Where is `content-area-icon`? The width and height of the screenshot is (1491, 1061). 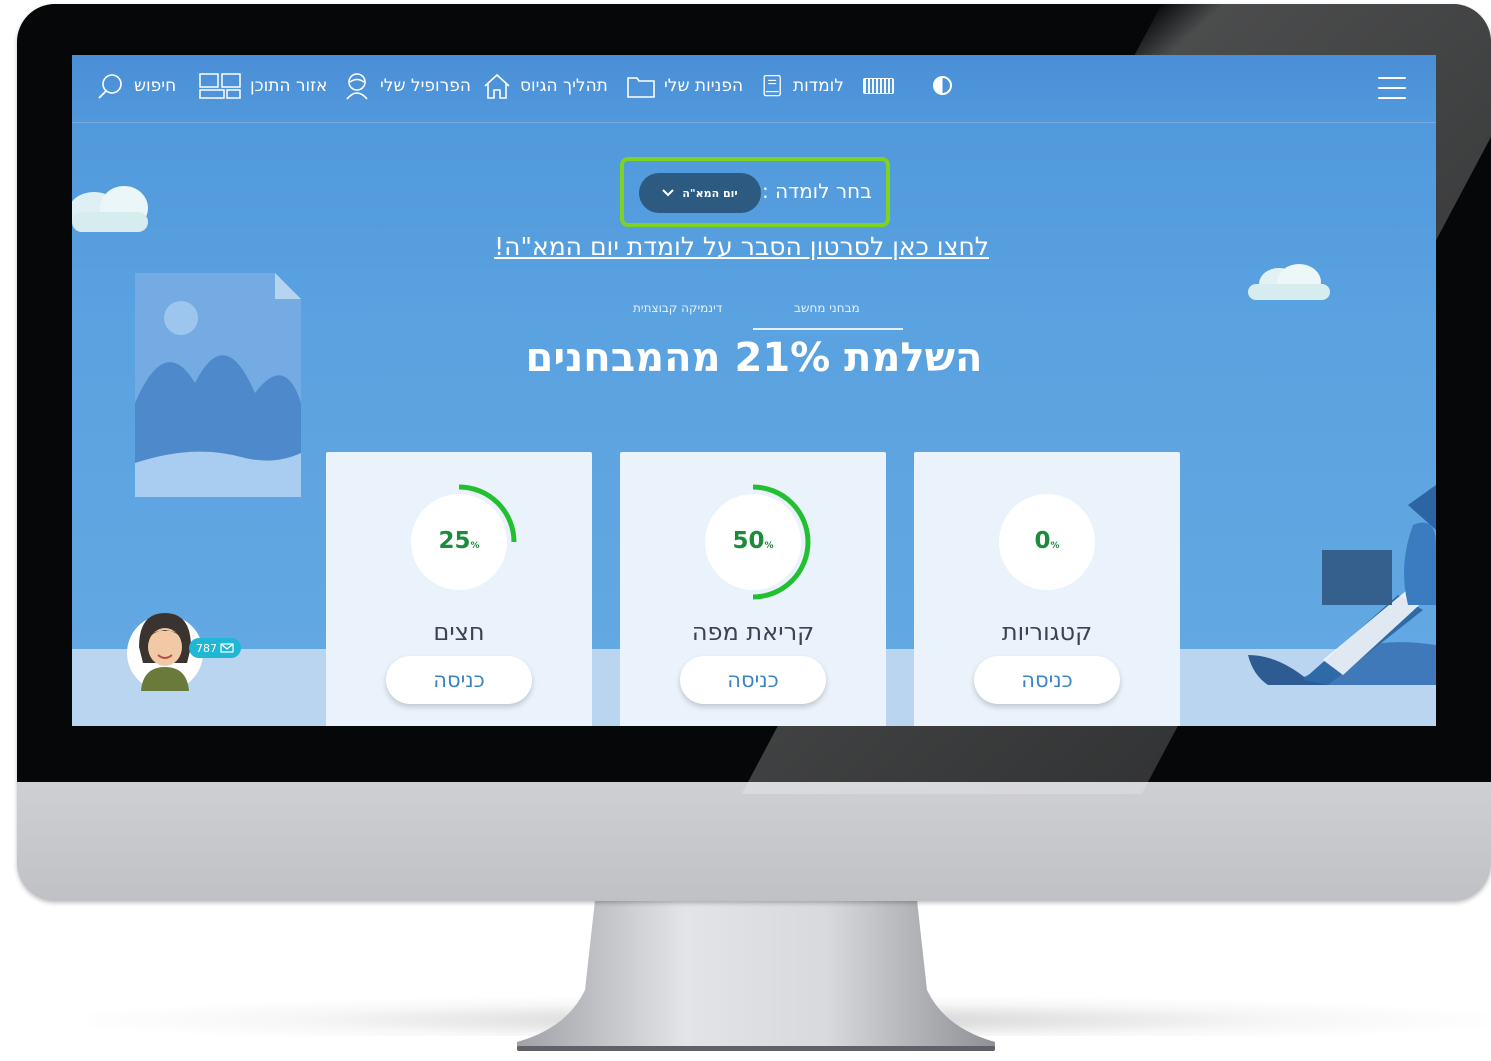
content-area-icon is located at coordinates (220, 86).